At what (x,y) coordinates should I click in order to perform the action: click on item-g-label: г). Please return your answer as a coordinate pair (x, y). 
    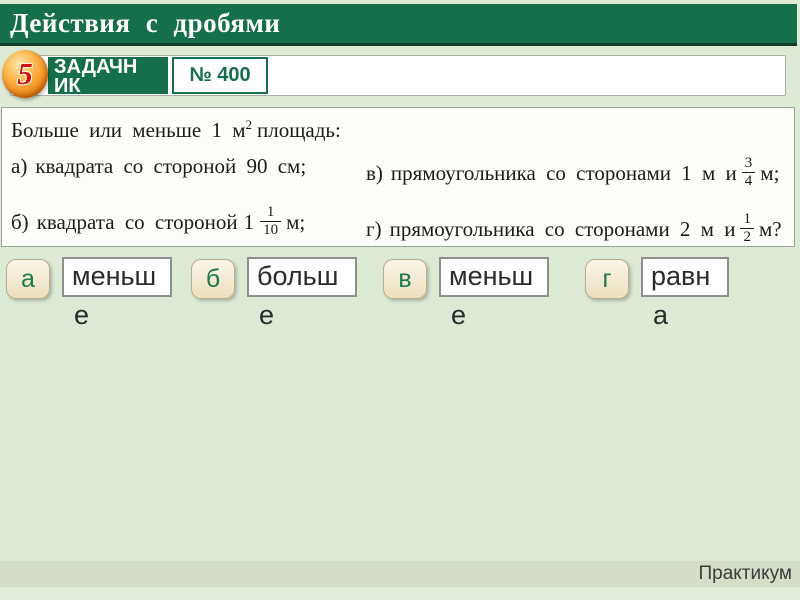
    Looking at the image, I should click on (374, 228).